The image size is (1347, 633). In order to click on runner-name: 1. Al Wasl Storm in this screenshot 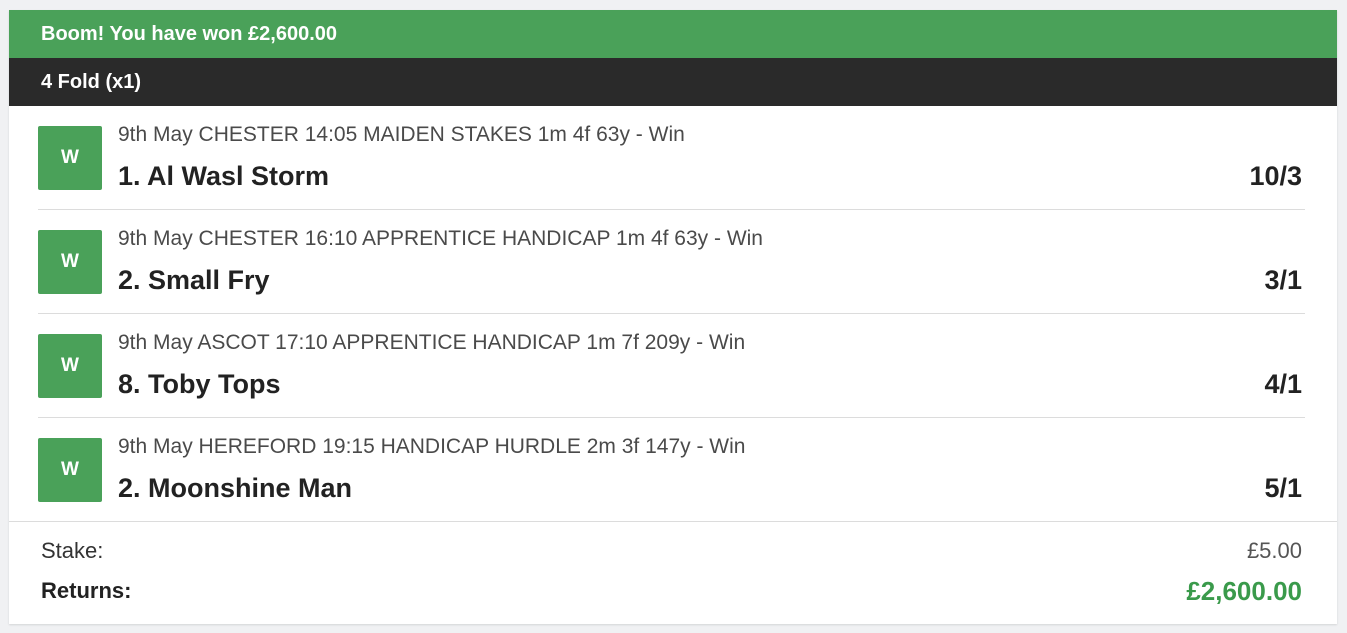, I will do `click(224, 176)`.